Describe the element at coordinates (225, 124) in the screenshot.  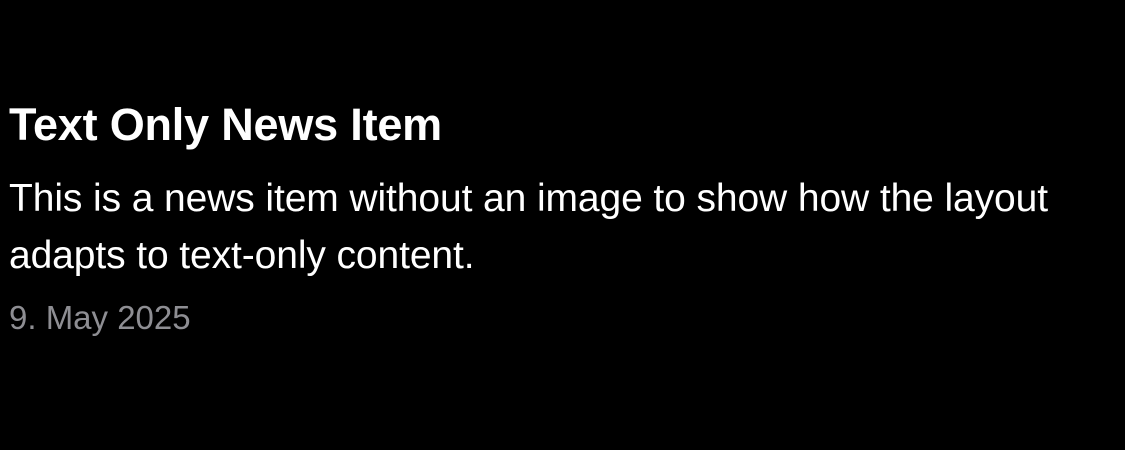
I see `news-item-title: Text Only News Item` at that location.